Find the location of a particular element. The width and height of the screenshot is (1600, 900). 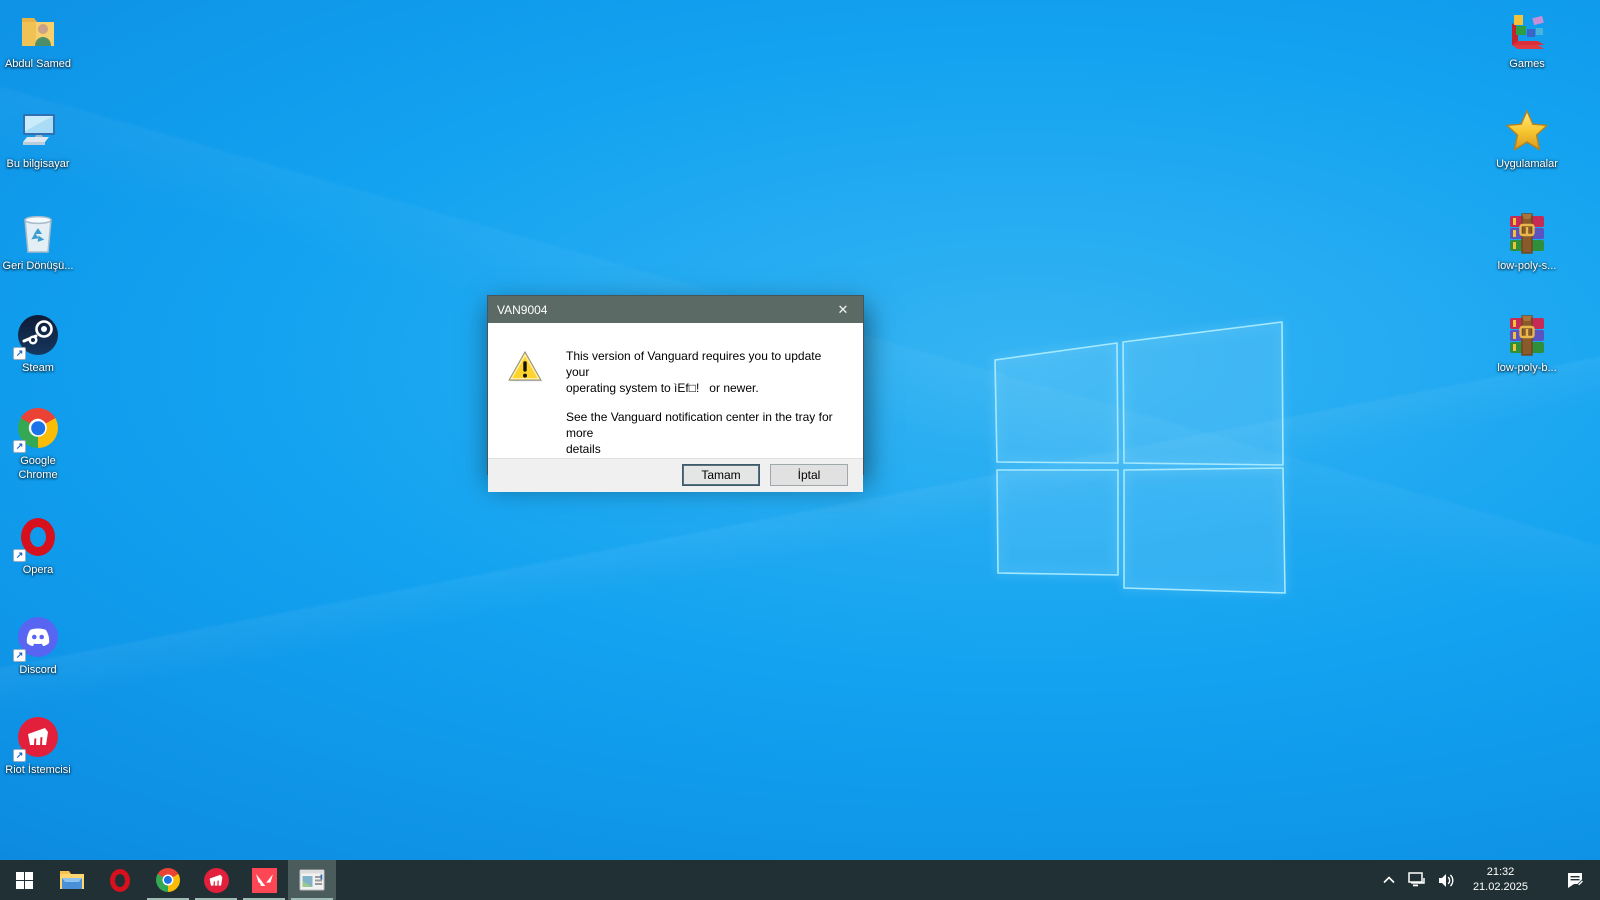

tray-volume-icon is located at coordinates (1447, 880).